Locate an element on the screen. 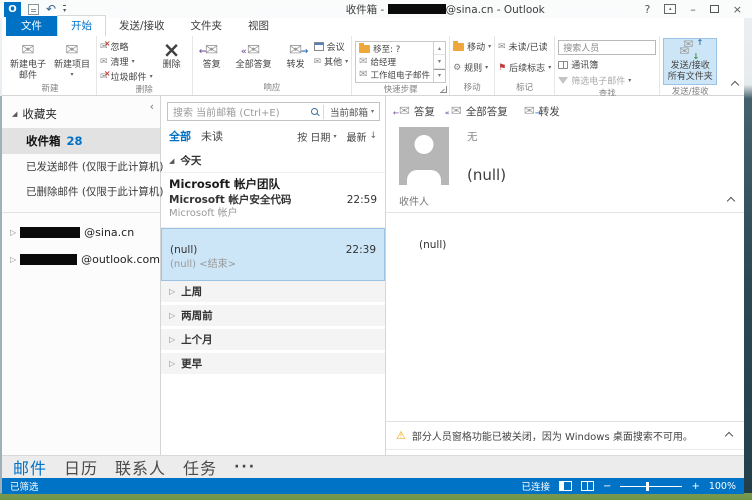 The width and height of the screenshot is (752, 500). search-input: 搜索 当前邮箱 (Ctrl+E) 当前邮箱 ▾ is located at coordinates (273, 111).